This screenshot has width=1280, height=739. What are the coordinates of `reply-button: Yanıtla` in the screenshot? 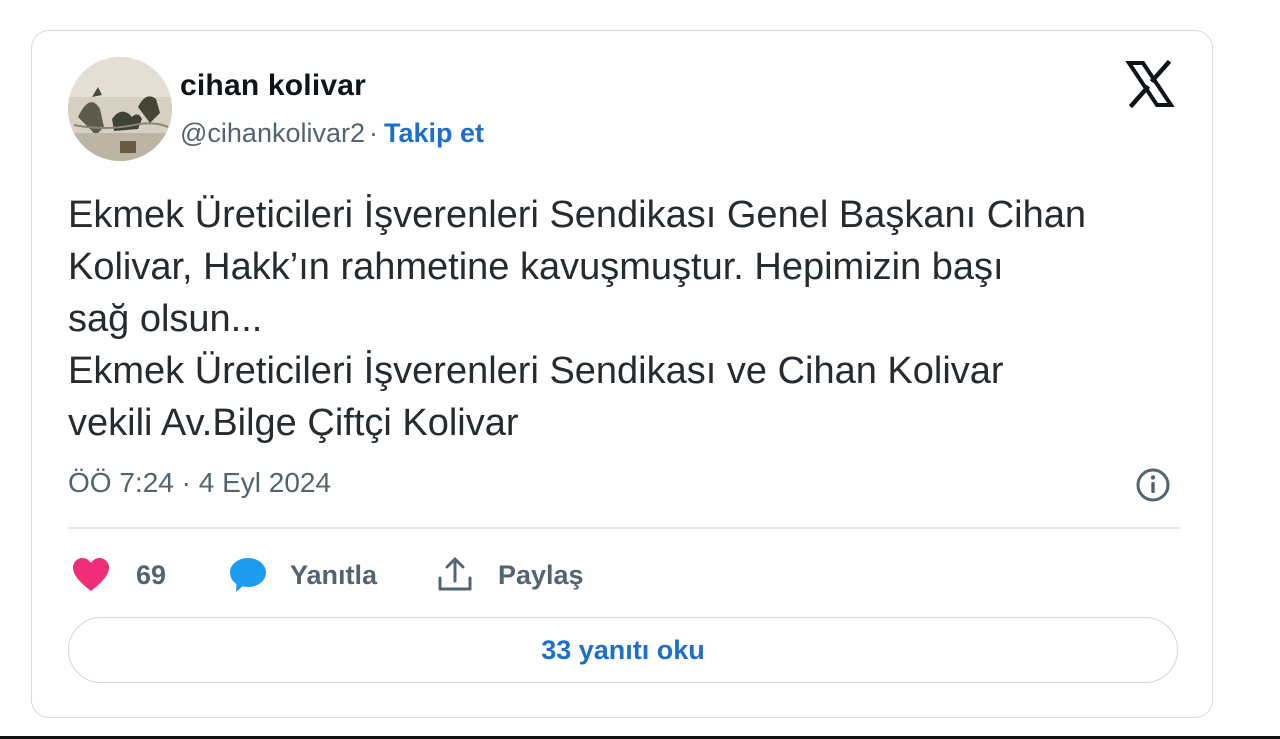 It's located at (302, 575).